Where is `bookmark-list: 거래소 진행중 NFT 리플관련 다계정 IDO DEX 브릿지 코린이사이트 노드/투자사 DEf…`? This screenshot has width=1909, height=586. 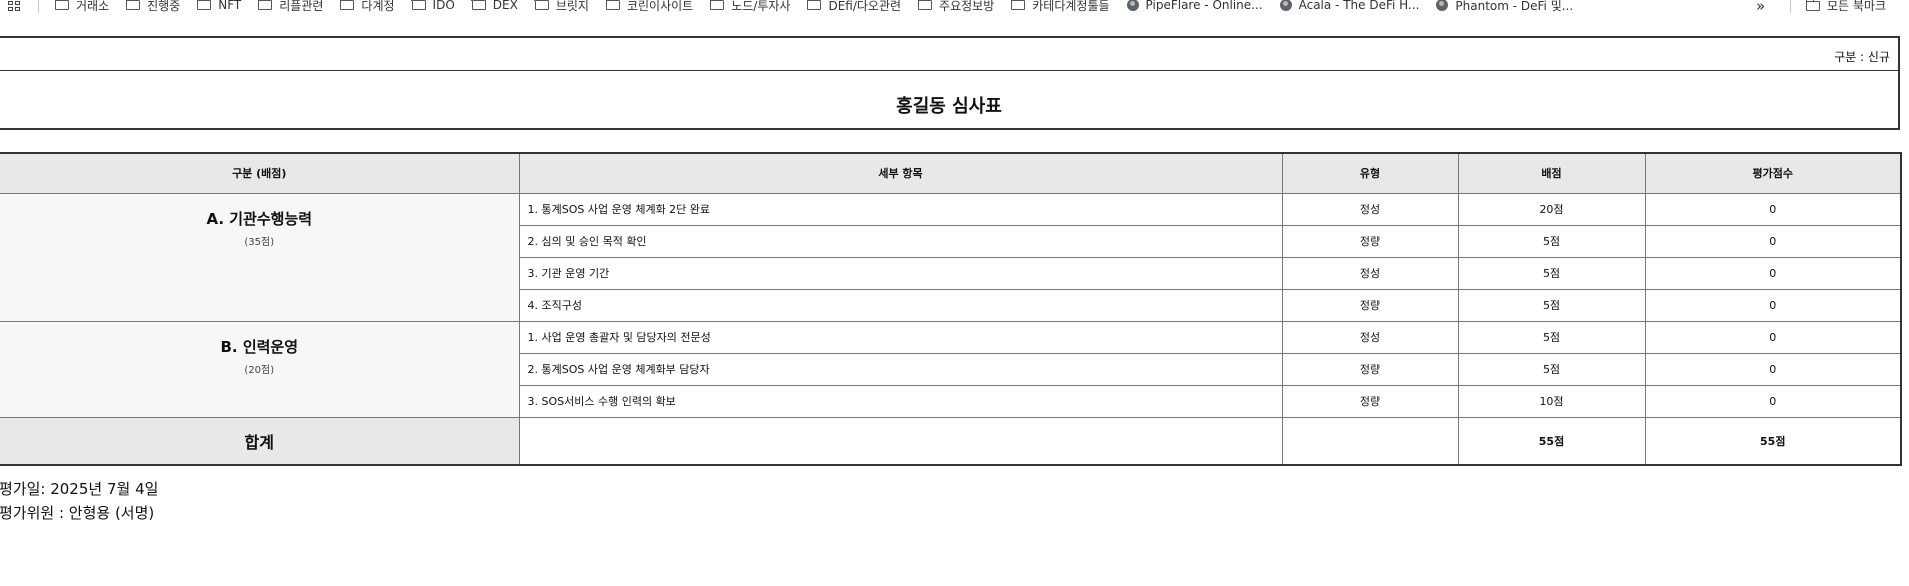 bookmark-list: 거래소 진행중 NFT 리플관련 다계정 IDO DEX 브릿지 코린이사이트 노드/투자사 DEf… is located at coordinates (822, 7).